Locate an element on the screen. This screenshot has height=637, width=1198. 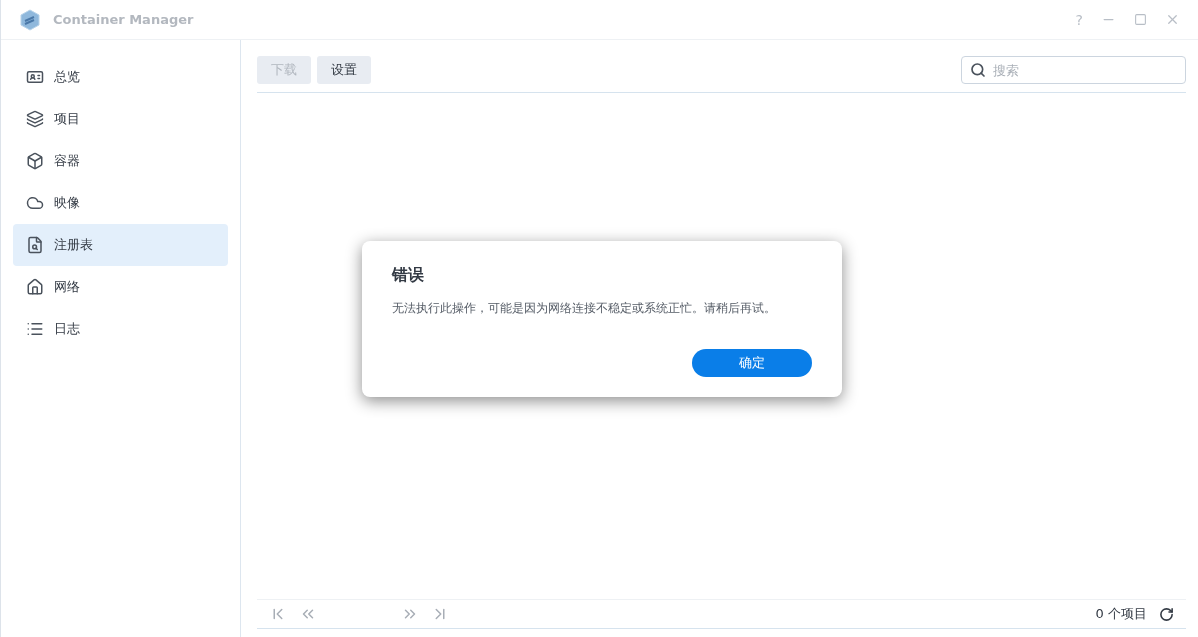
list-icon is located at coordinates (35, 329).